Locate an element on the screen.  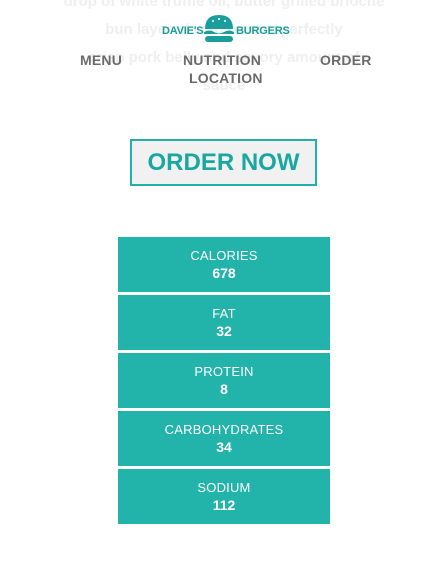
logo-right-word: BURGERS is located at coordinates (263, 31).